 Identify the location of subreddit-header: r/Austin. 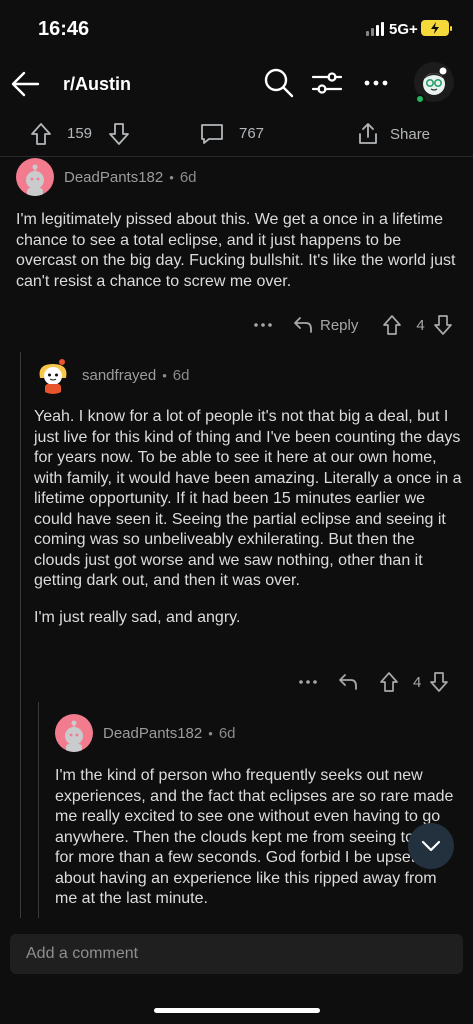
(236, 84).